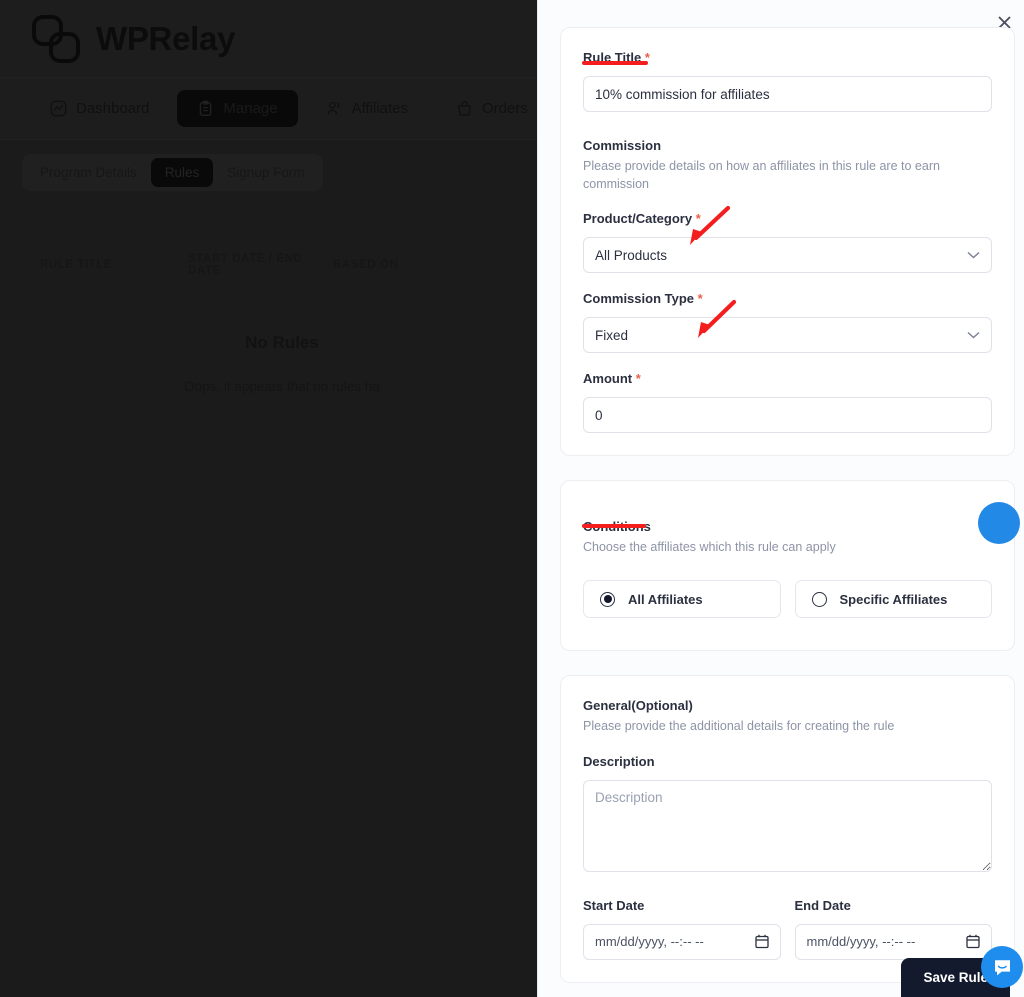 The image size is (1024, 997). What do you see at coordinates (76, 265) in the screenshot?
I see `column-header-rule-title: RULE TITLE` at bounding box center [76, 265].